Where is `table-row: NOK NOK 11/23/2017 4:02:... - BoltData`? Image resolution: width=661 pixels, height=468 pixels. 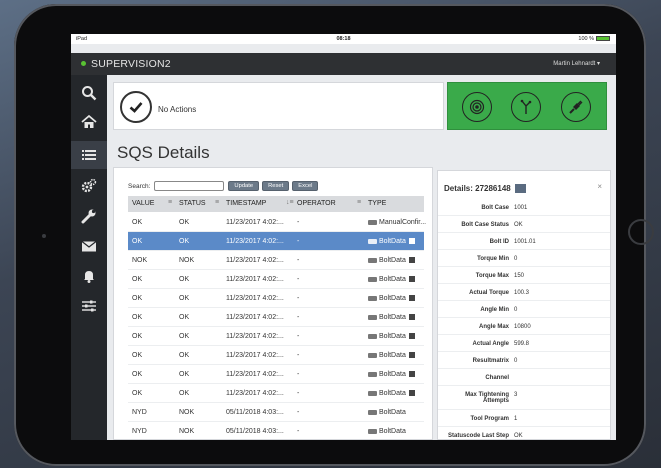 table-row: NOK NOK 11/23/2017 4:02:... - BoltData is located at coordinates (276, 260).